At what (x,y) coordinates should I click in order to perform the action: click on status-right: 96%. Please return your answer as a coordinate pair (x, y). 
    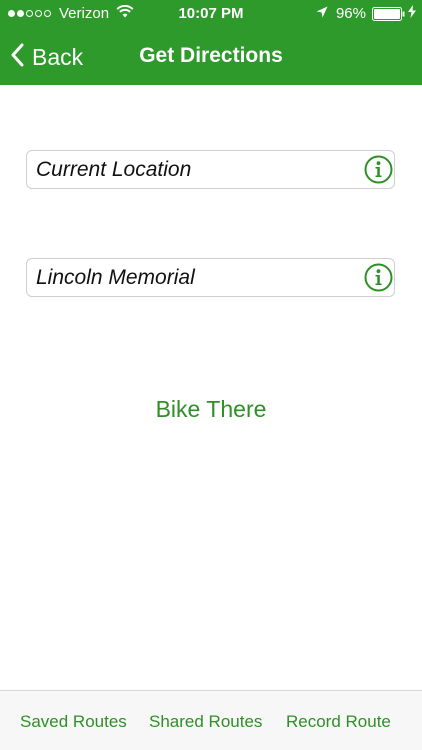
    Looking at the image, I should click on (366, 13).